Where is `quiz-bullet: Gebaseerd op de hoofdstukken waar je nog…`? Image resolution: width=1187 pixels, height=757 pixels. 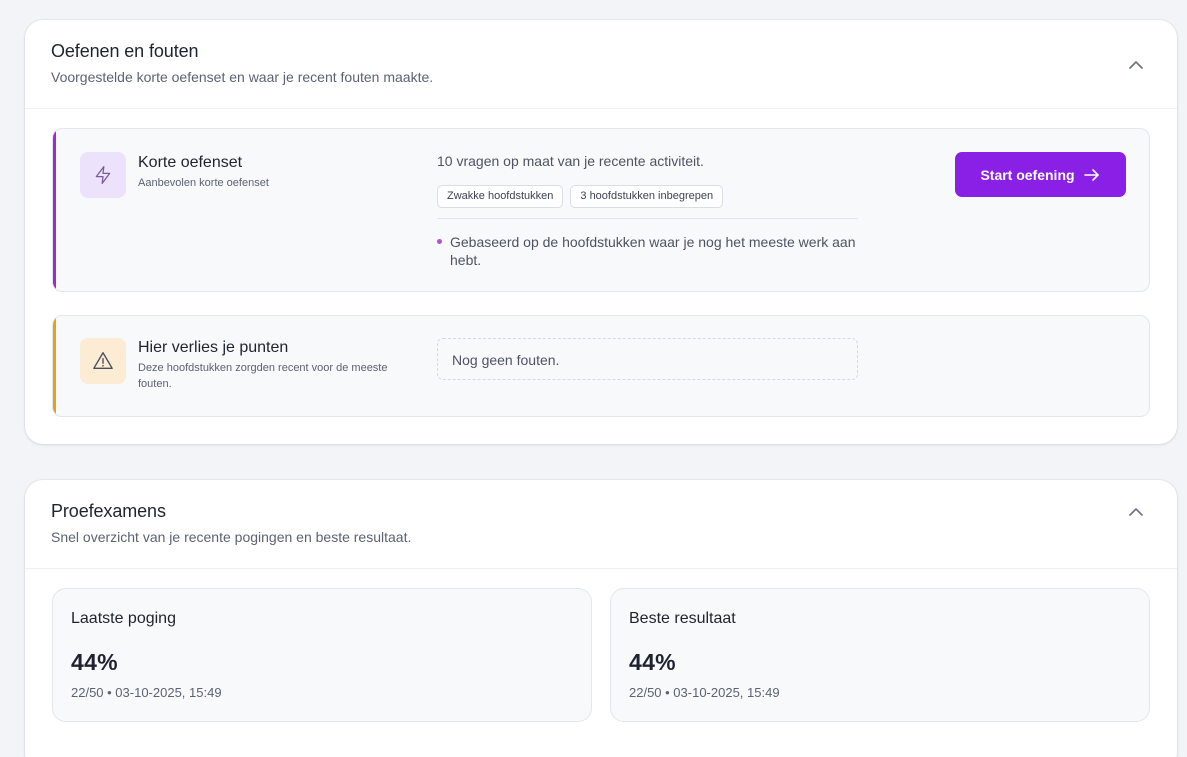 quiz-bullet: Gebaseerd op de hoofdstukken waar je nog… is located at coordinates (652, 251).